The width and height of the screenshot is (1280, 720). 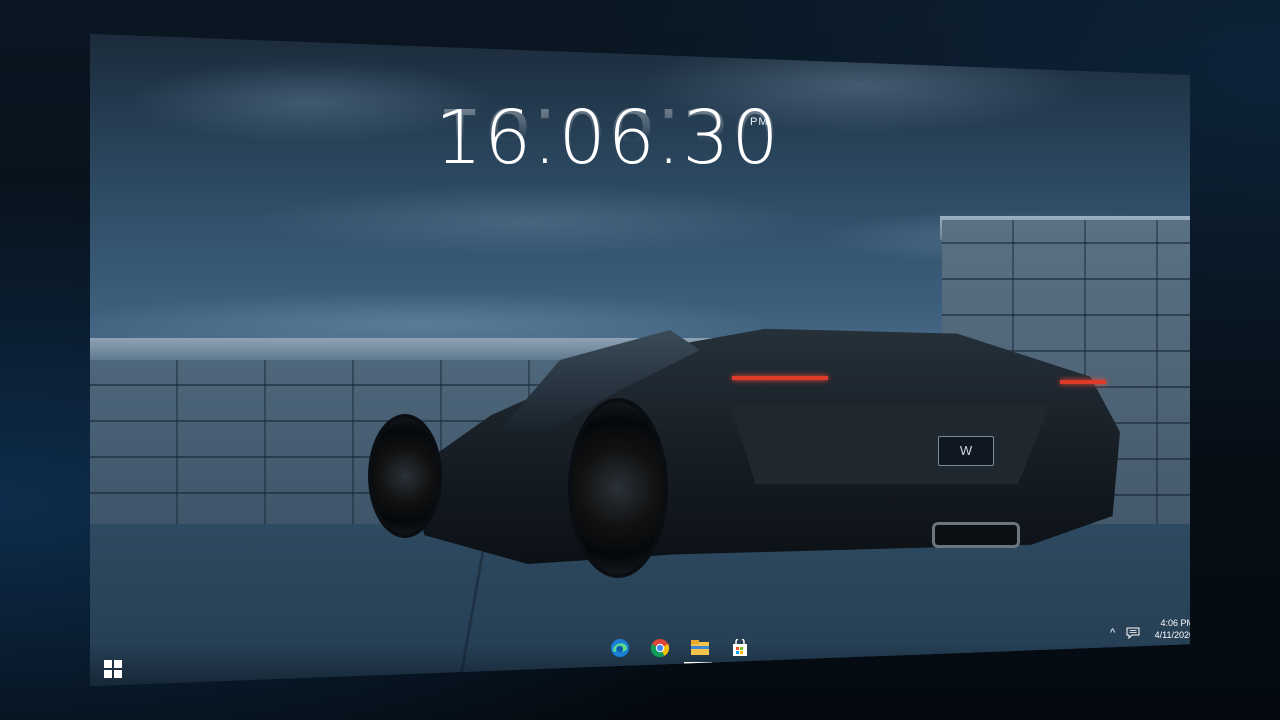 What do you see at coordinates (113, 669) in the screenshot?
I see `windows-logo-icon` at bounding box center [113, 669].